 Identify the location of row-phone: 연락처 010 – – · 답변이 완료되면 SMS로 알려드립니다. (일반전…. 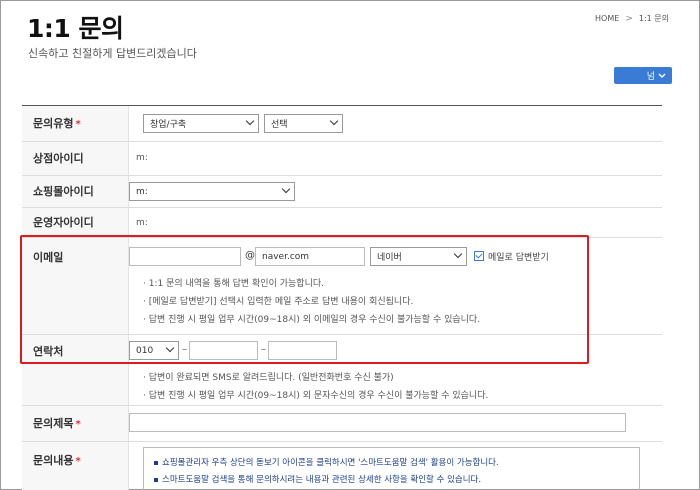
(342, 370).